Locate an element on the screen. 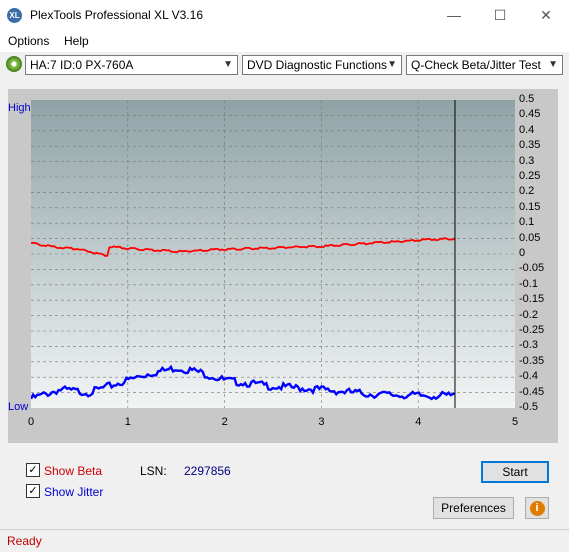 The image size is (569, 552). y-tick-label: -0.25 is located at coordinates (532, 330).